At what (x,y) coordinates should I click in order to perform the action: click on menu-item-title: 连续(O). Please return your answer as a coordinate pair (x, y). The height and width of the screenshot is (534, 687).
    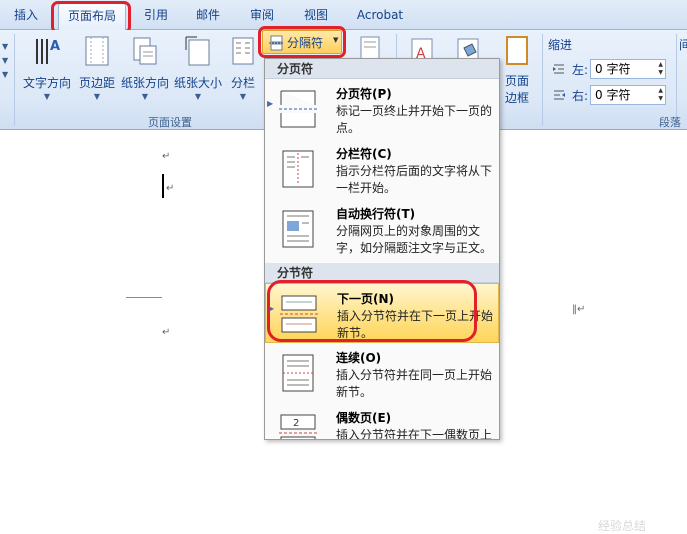
    Looking at the image, I should click on (359, 358).